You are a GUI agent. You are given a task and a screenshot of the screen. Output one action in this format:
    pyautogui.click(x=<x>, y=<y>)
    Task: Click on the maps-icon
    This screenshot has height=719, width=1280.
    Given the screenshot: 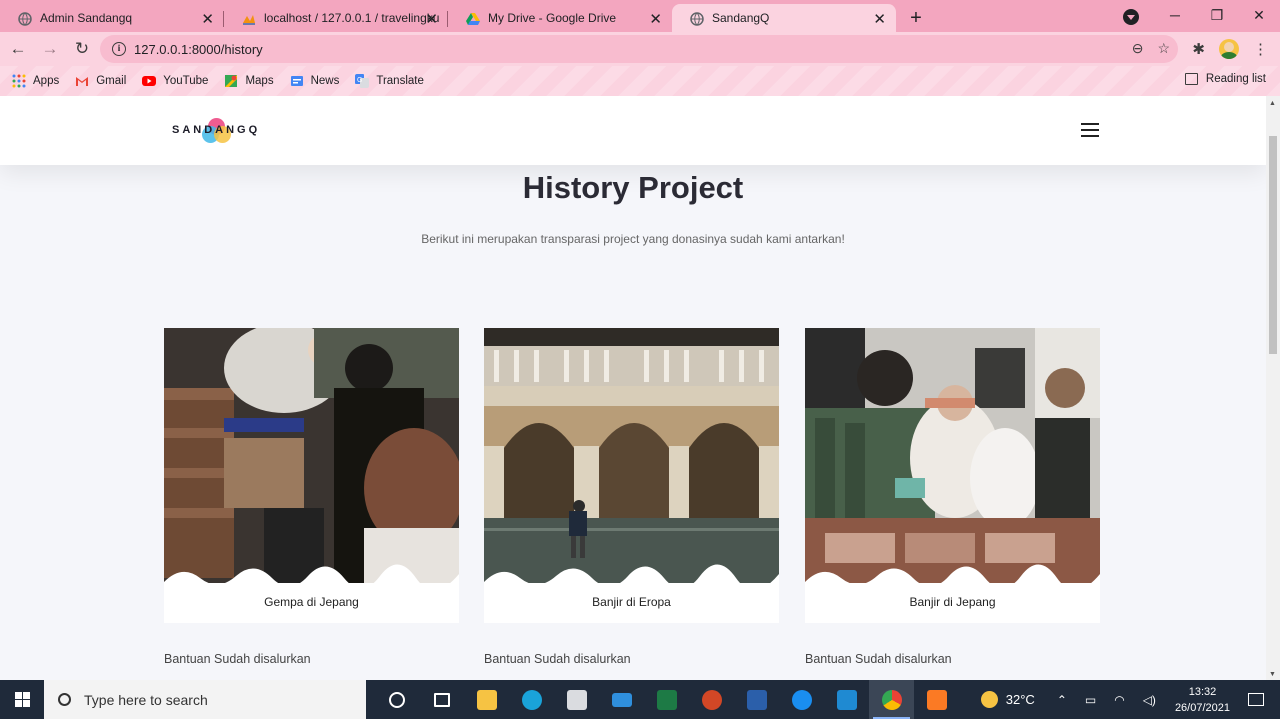 What is the action you would take?
    pyautogui.click(x=231, y=81)
    